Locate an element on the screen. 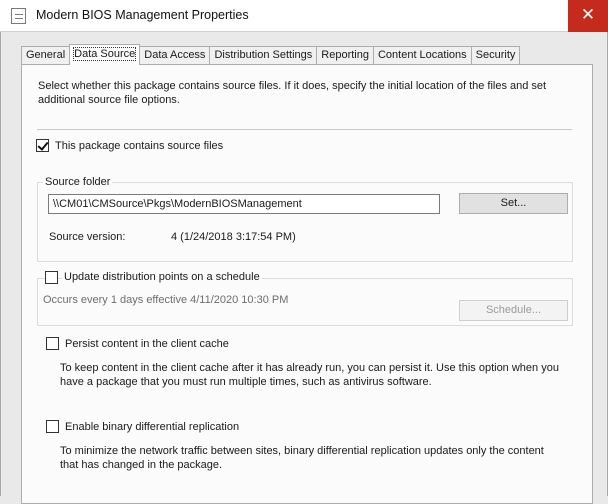 The width and height of the screenshot is (608, 504). close-button: ✕ is located at coordinates (588, 16).